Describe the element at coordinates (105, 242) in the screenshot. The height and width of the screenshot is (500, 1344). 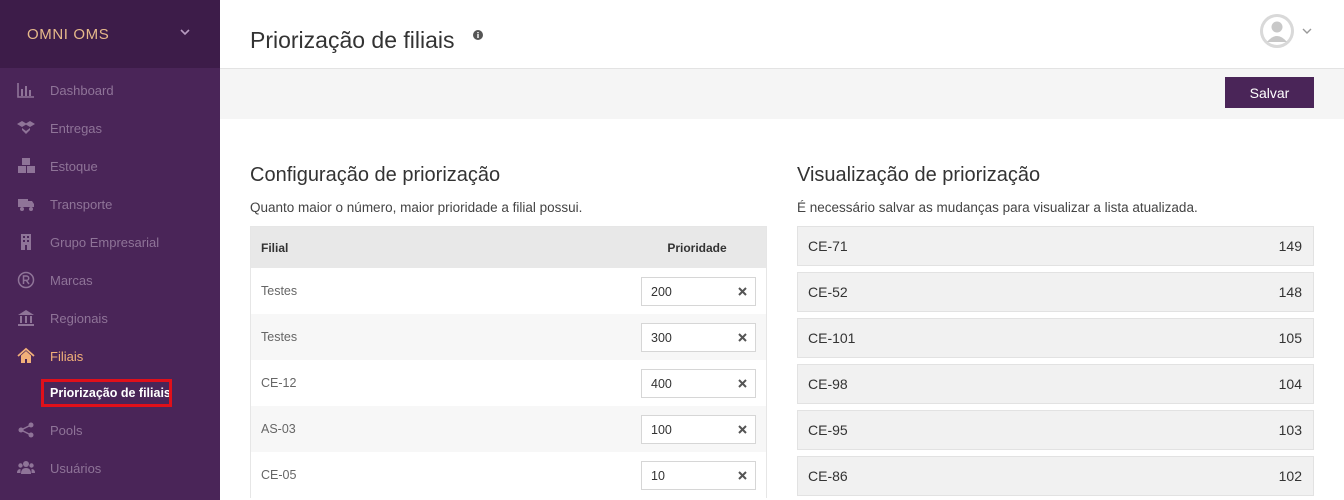
I see `sidebar-item-label: Grupo Empresarial` at that location.